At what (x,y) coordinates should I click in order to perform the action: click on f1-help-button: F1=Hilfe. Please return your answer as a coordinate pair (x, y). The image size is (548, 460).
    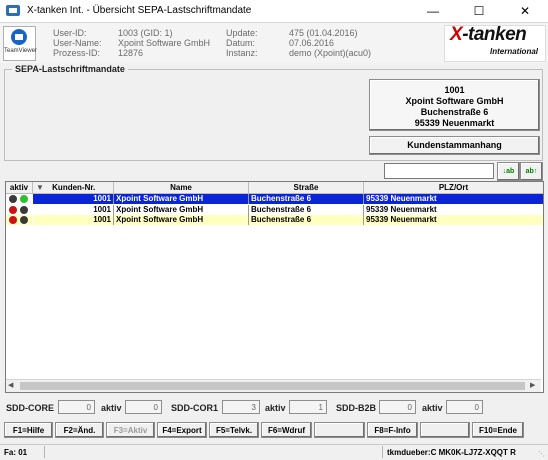
    Looking at the image, I should click on (28, 430).